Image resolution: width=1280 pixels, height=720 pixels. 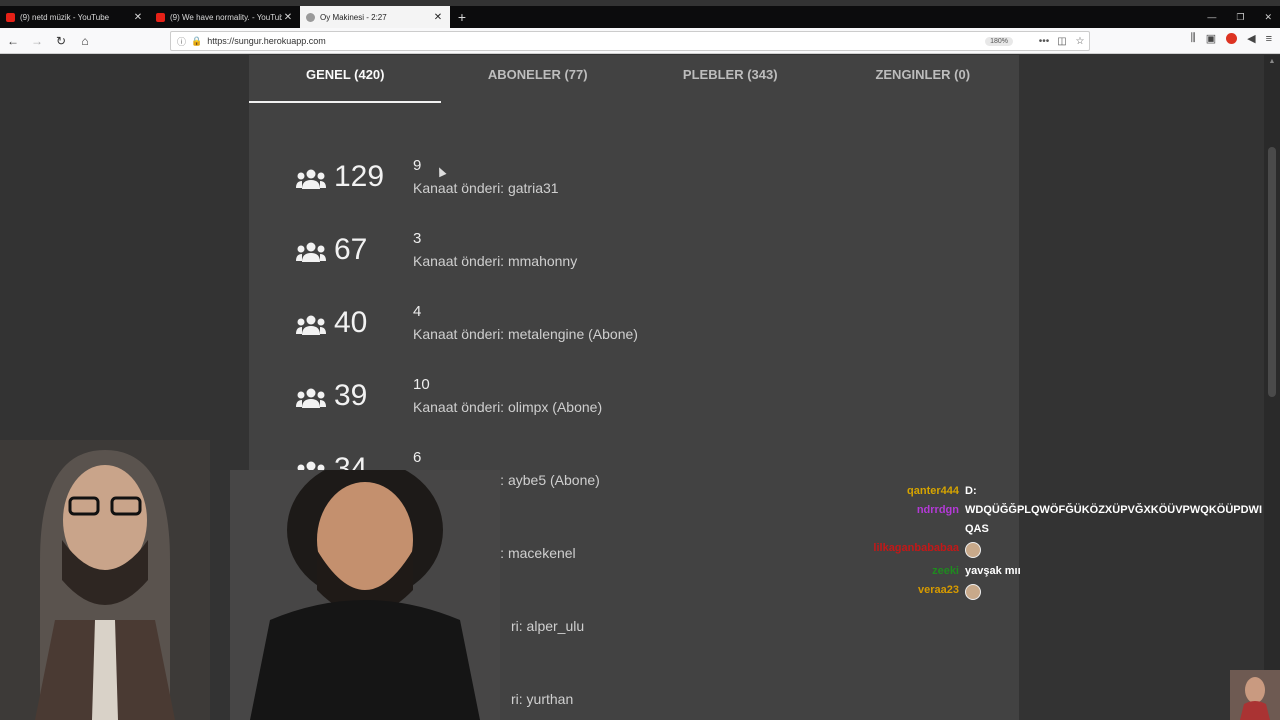 What do you see at coordinates (1062, 41) in the screenshot?
I see `pocket-icon: ◫` at bounding box center [1062, 41].